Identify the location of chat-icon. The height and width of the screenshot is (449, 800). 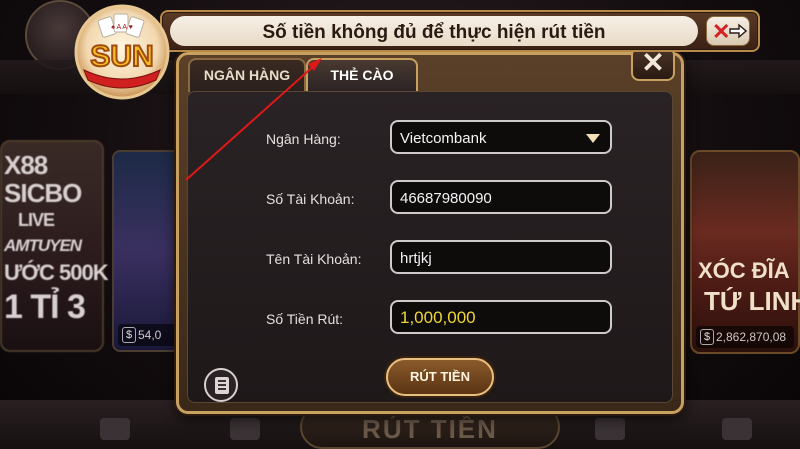
(737, 429).